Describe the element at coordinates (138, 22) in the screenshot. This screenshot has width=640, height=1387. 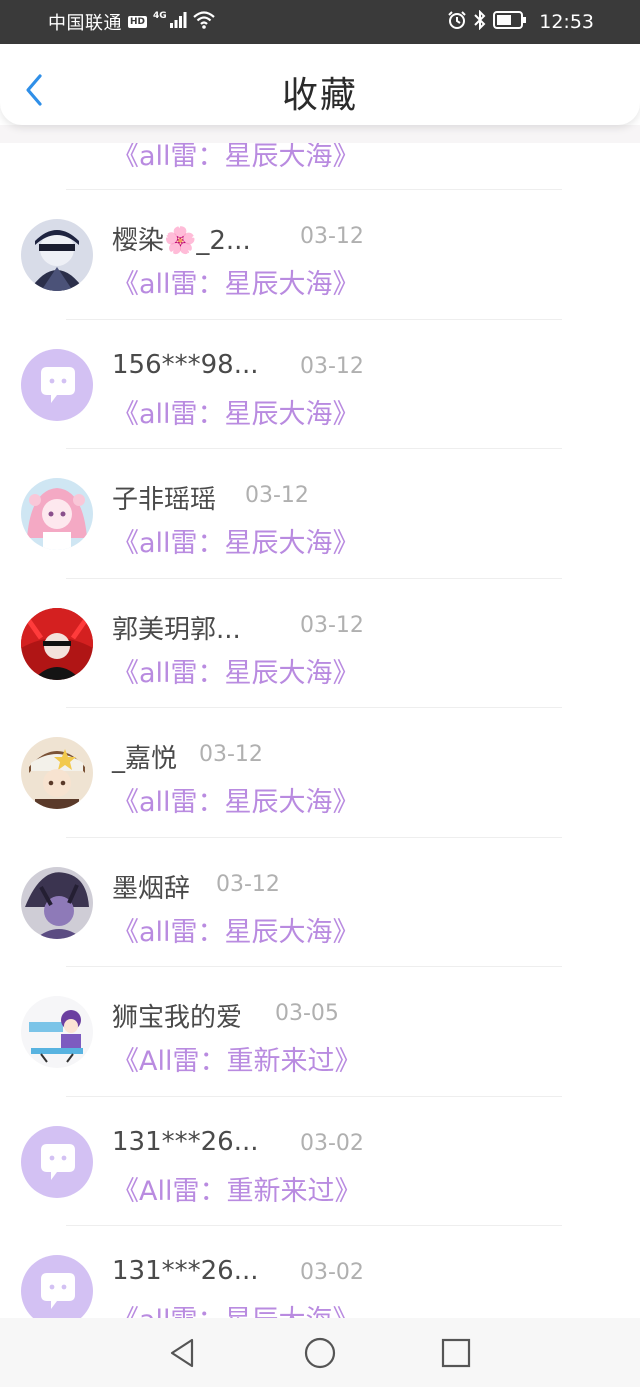
I see `hd-badge: HD` at that location.